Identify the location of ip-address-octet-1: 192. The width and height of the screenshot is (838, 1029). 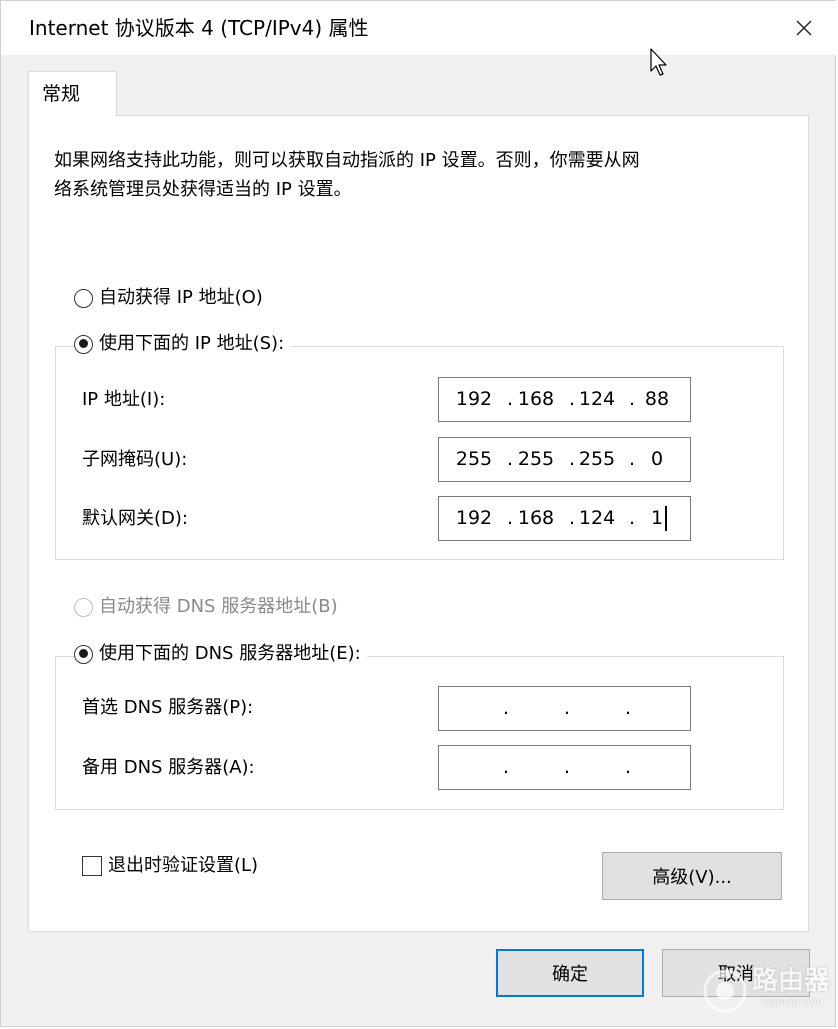
(474, 399).